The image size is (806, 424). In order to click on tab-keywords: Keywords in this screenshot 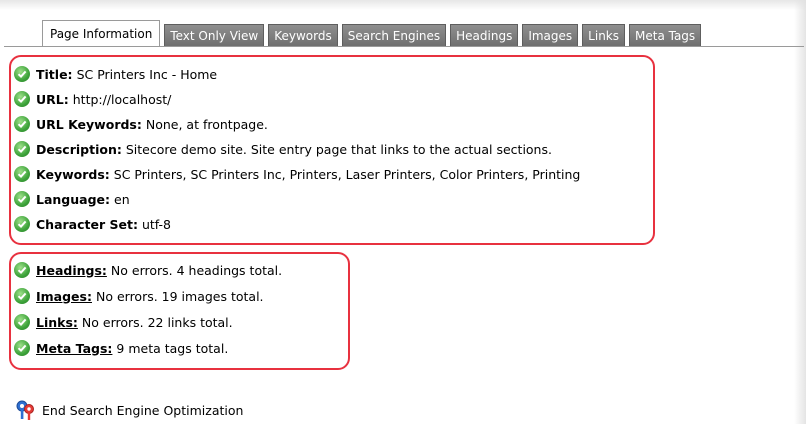, I will do `click(303, 35)`.